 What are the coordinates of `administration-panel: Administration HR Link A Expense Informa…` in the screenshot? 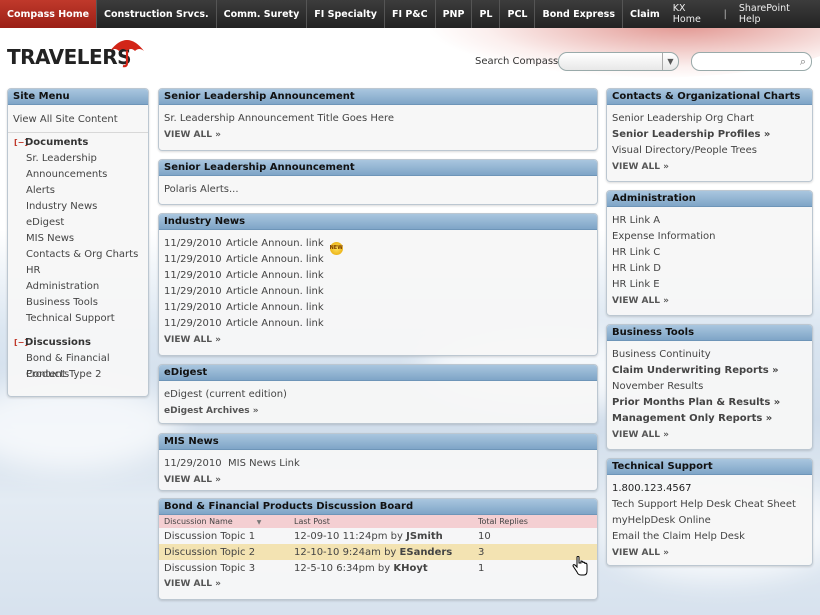 It's located at (709, 253).